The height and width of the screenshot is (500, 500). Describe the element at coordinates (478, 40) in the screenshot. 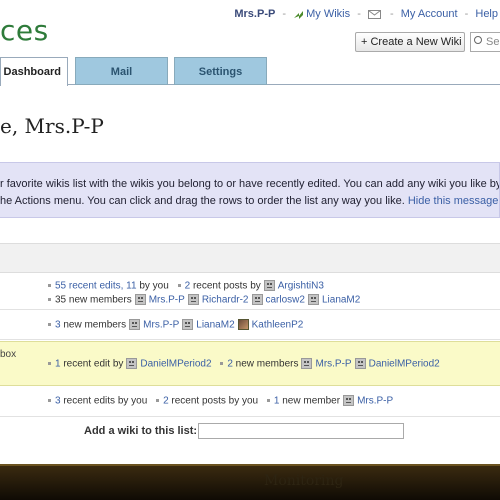

I see `search-icon` at that location.